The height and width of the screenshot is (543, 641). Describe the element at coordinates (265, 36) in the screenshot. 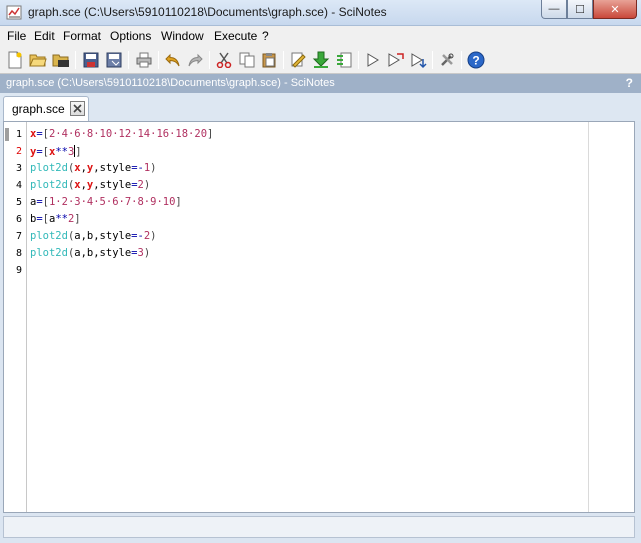

I see `menu-help: ?` at that location.